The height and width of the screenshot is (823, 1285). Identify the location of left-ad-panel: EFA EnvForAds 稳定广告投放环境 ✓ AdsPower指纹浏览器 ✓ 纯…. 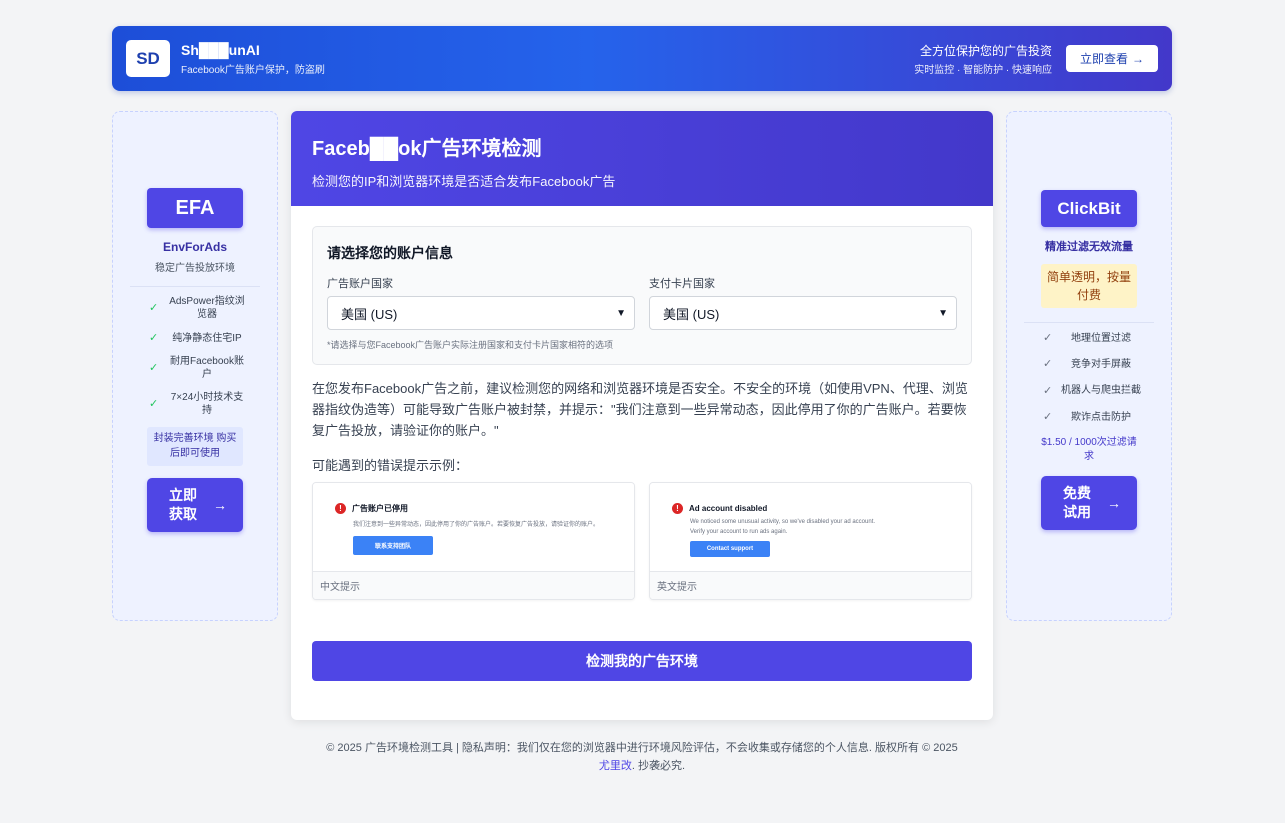
(195, 366).